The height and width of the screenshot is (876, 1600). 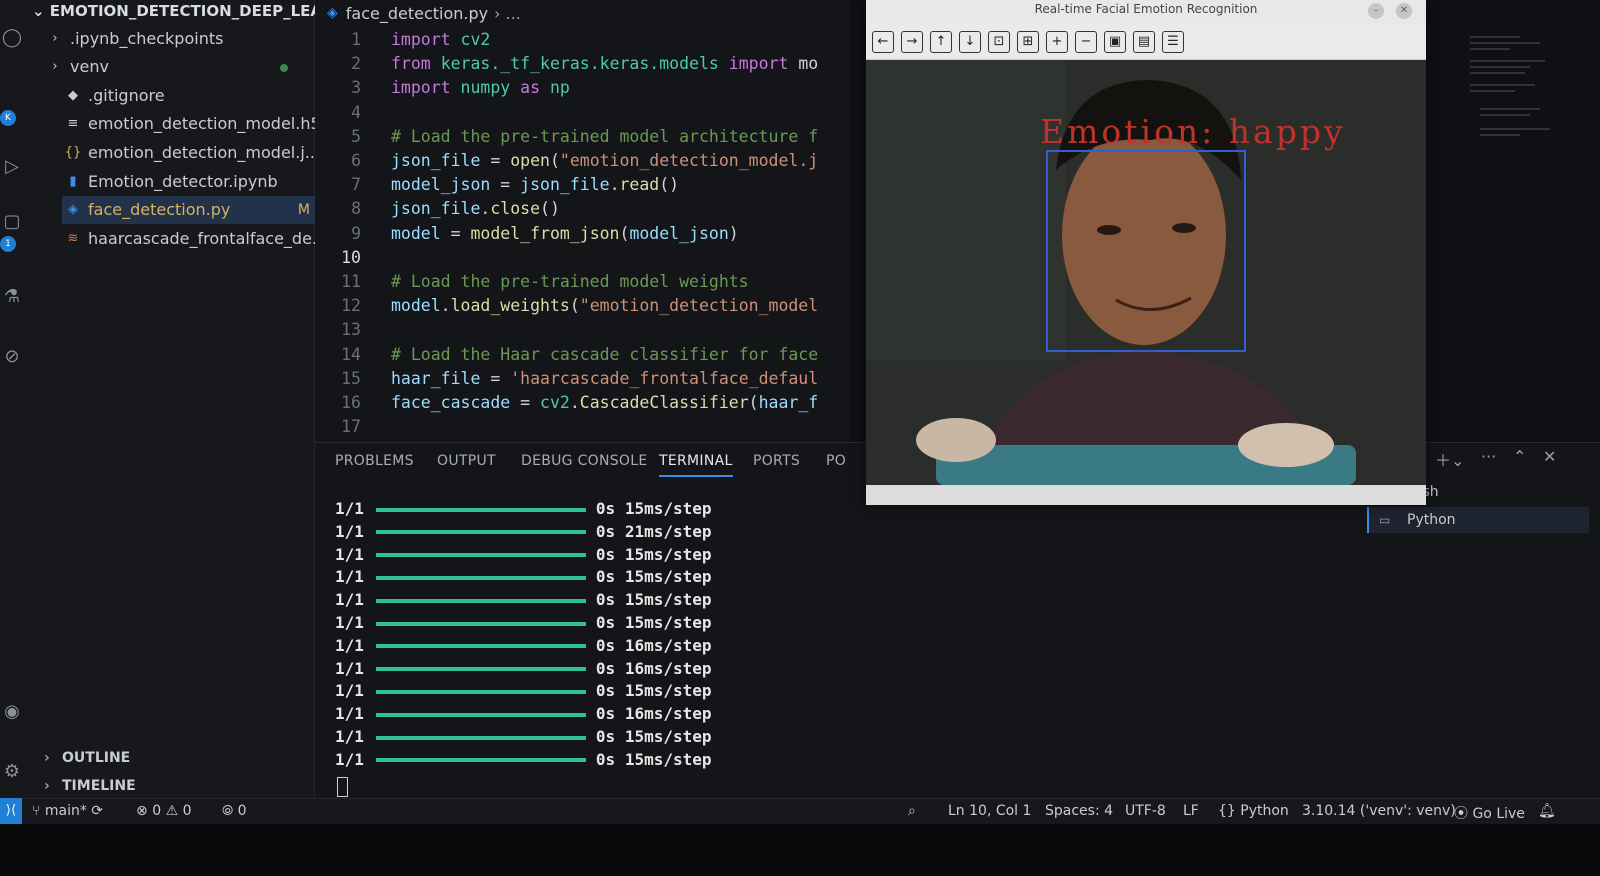 What do you see at coordinates (582, 88) in the screenshot?
I see `code-line: 3 import numpy as np` at bounding box center [582, 88].